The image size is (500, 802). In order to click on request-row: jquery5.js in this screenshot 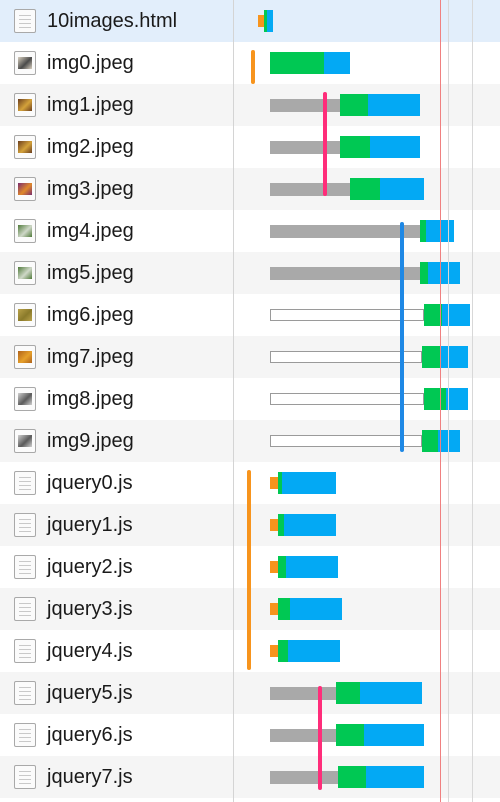, I will do `click(250, 693)`.